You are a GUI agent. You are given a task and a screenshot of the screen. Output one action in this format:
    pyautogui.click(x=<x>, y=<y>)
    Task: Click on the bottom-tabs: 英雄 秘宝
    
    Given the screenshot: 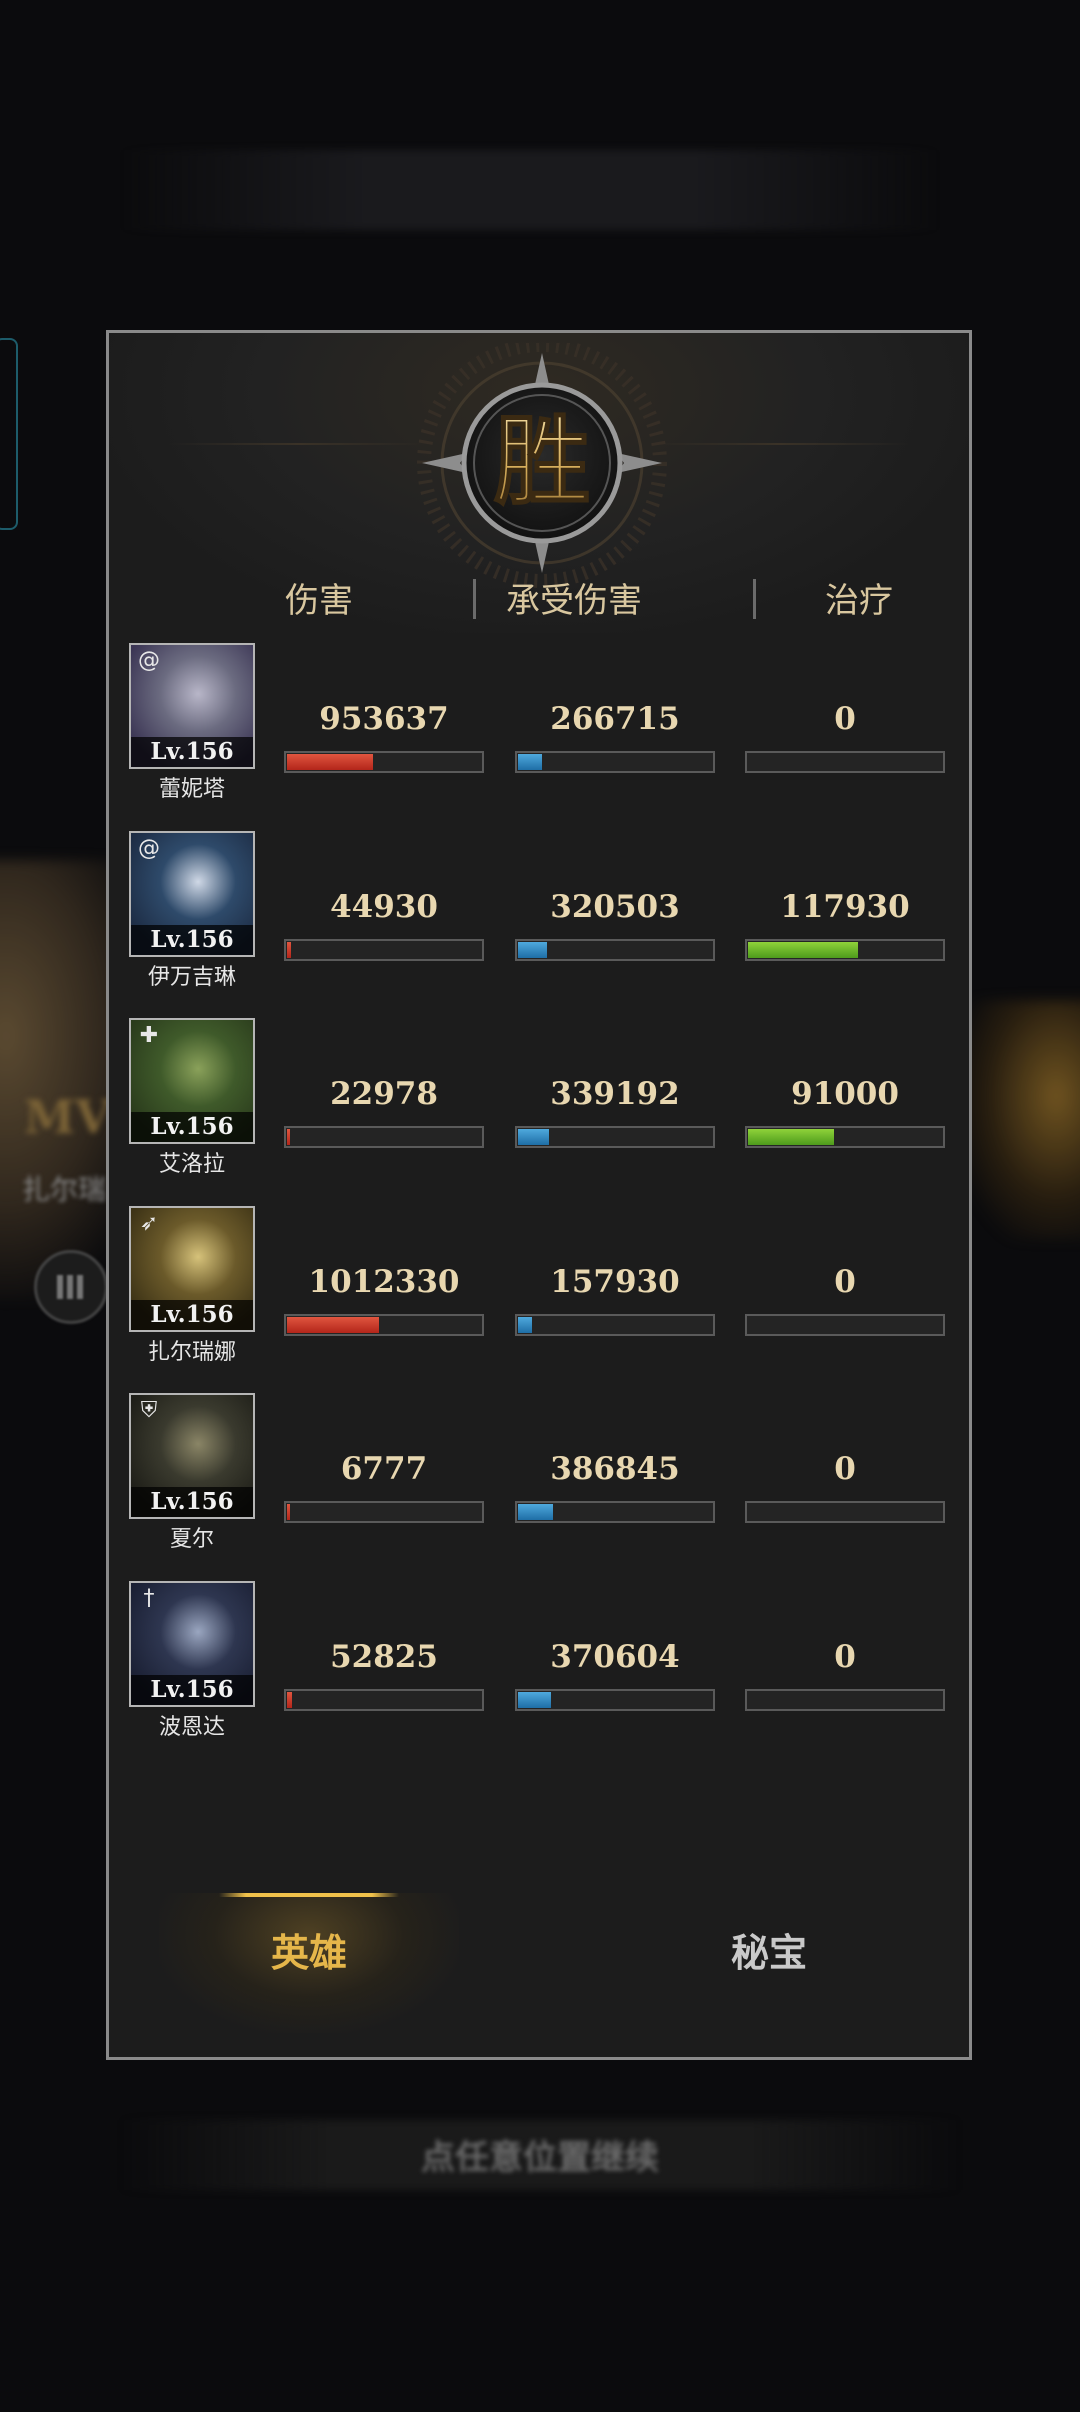 What is the action you would take?
    pyautogui.click(x=542, y=1963)
    